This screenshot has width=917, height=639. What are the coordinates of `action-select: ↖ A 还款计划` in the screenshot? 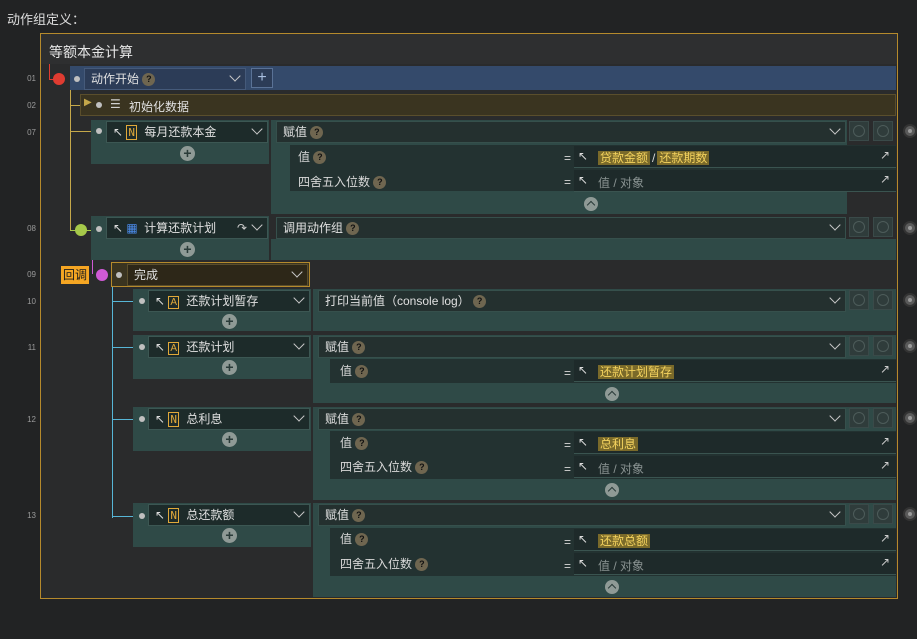 It's located at (229, 347).